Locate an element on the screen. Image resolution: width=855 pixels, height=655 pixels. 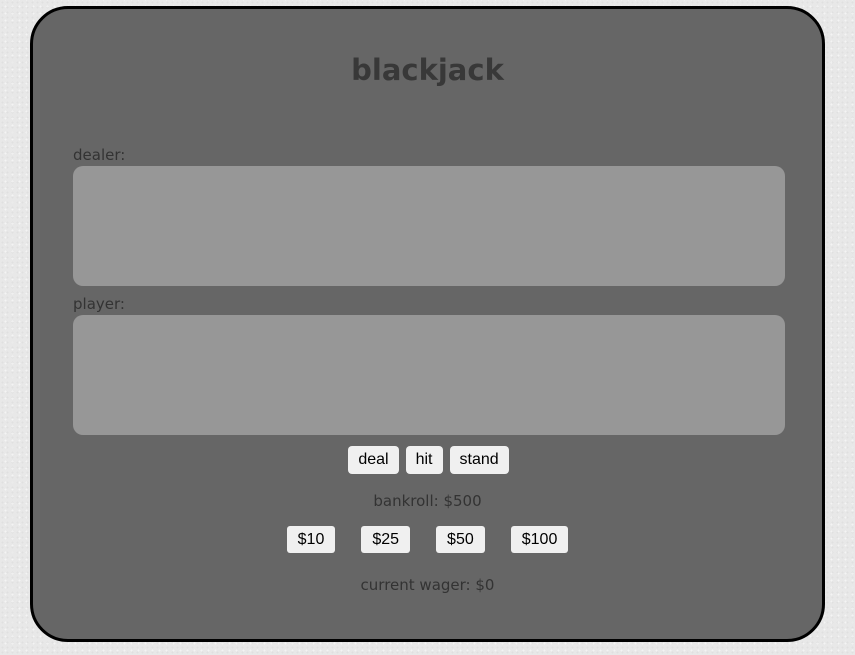
wager-10-button: $10 is located at coordinates (311, 539).